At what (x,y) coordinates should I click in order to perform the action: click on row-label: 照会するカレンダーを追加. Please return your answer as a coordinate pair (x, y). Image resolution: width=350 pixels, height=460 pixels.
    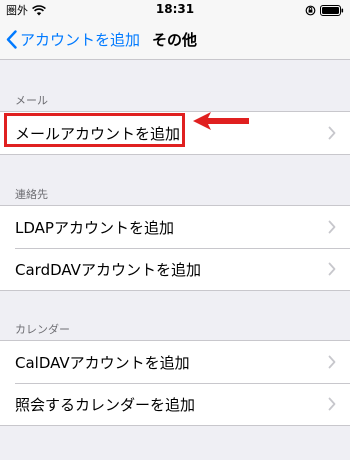
    Looking at the image, I should click on (105, 404).